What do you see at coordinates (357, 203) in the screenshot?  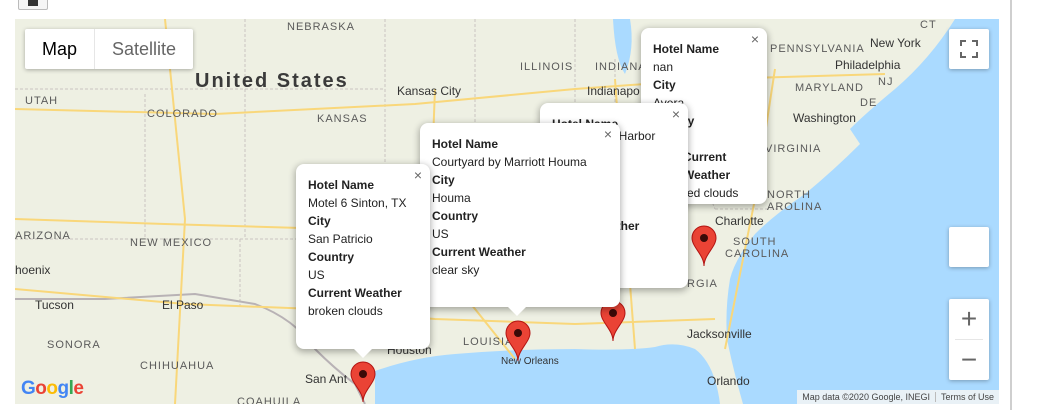 I see `hotel-name-value: Motel 6 Sinton, TX` at bounding box center [357, 203].